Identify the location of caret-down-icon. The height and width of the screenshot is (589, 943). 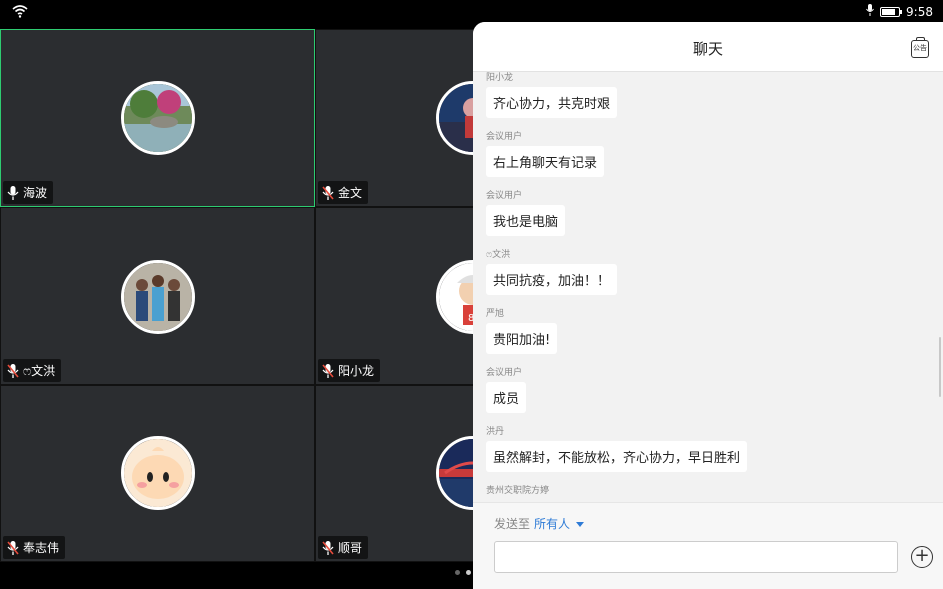
(580, 524).